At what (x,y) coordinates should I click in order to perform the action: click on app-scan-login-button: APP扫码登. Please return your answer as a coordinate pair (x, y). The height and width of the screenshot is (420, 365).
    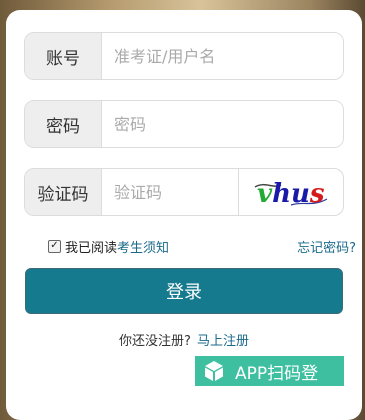
    Looking at the image, I should click on (269, 371).